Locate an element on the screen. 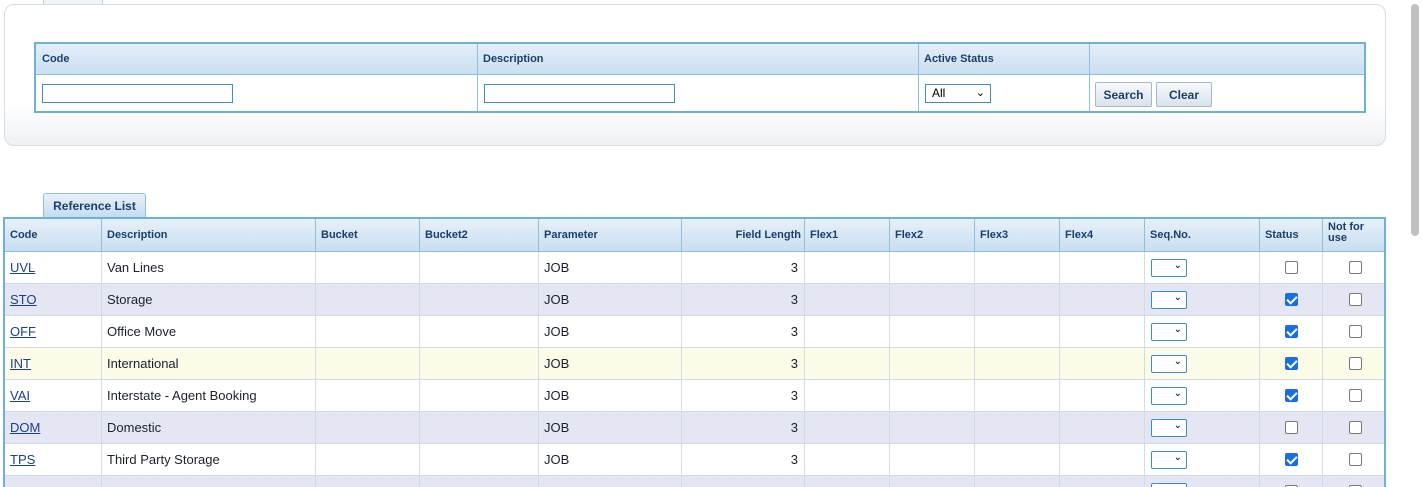  code-search-input is located at coordinates (137, 93).